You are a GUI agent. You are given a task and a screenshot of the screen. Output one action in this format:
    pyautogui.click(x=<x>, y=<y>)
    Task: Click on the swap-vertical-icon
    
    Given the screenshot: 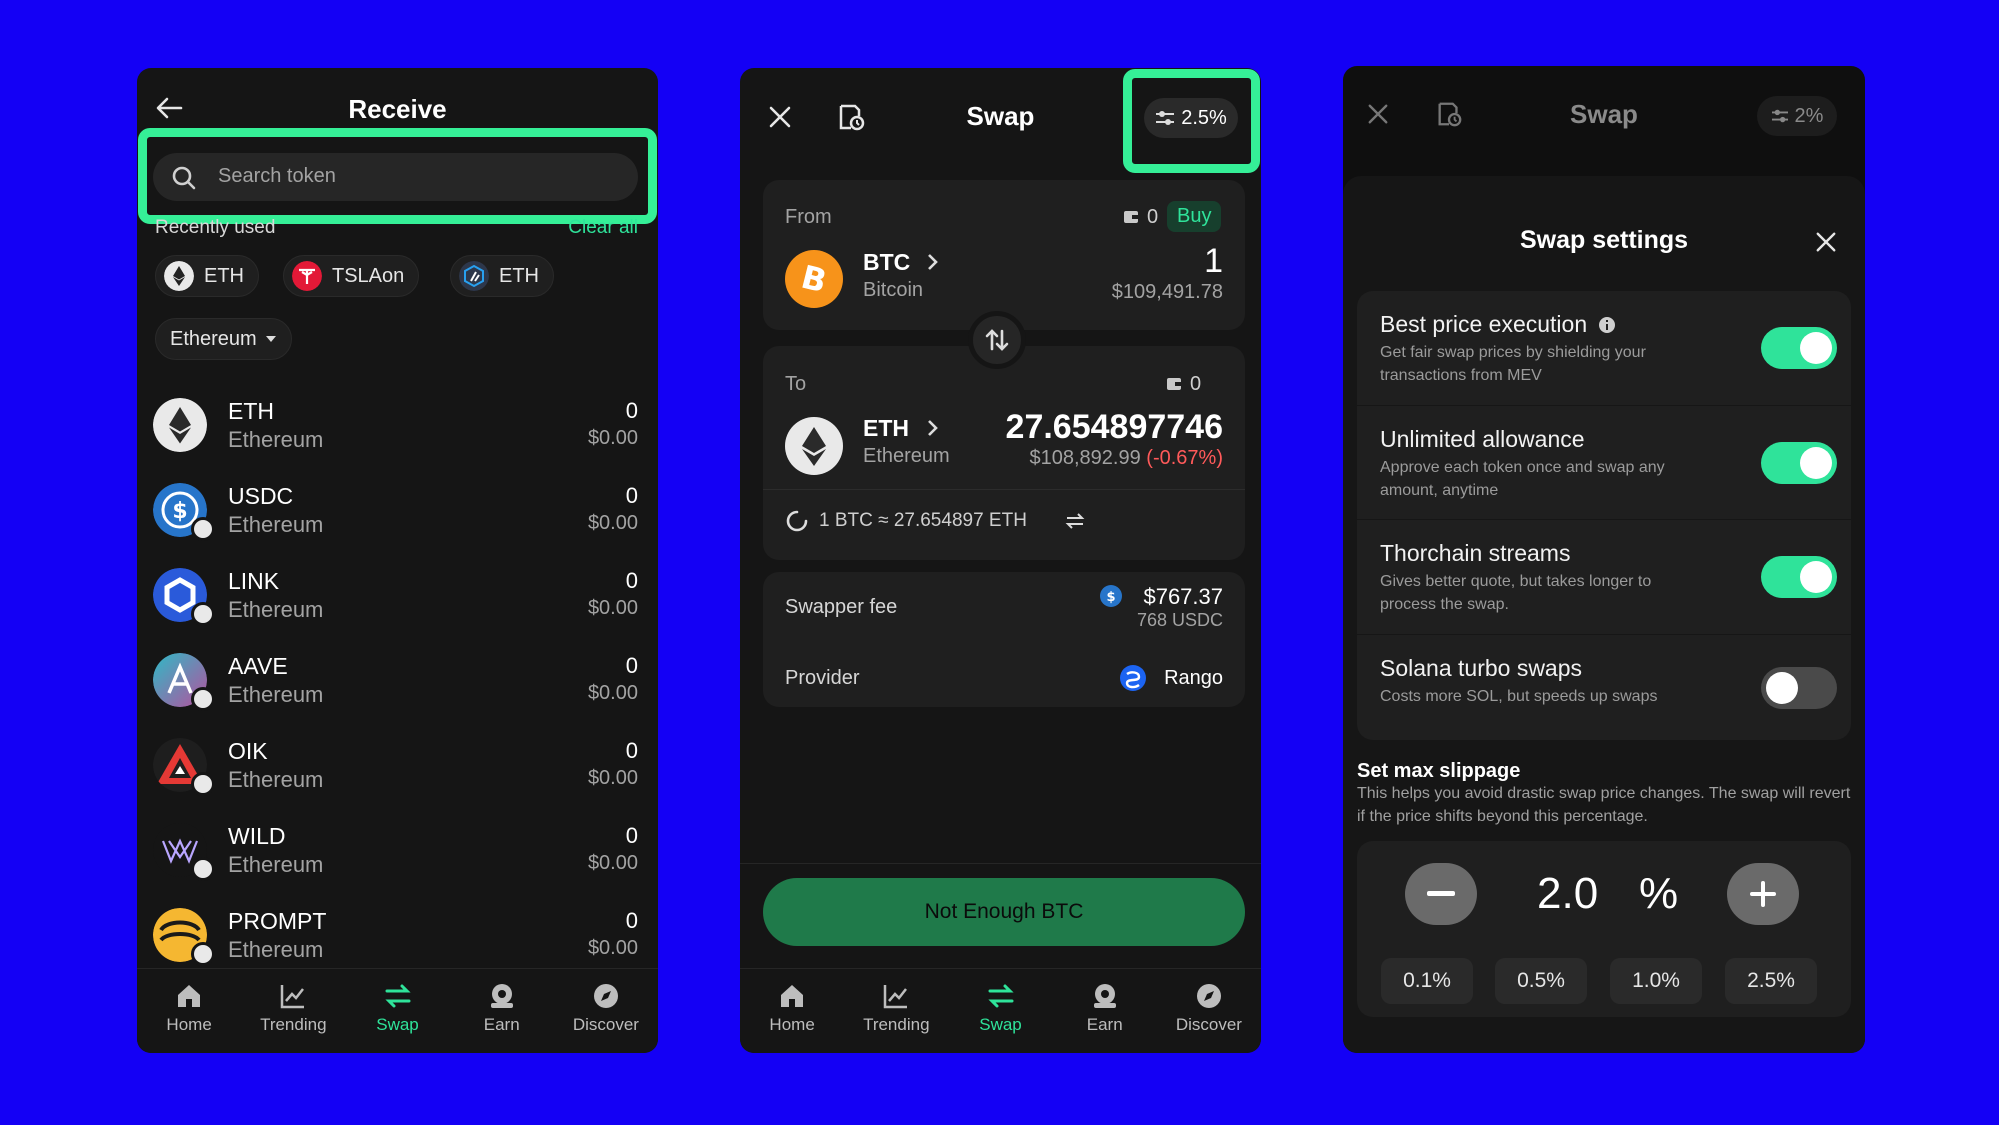 What is the action you would take?
    pyautogui.click(x=997, y=340)
    